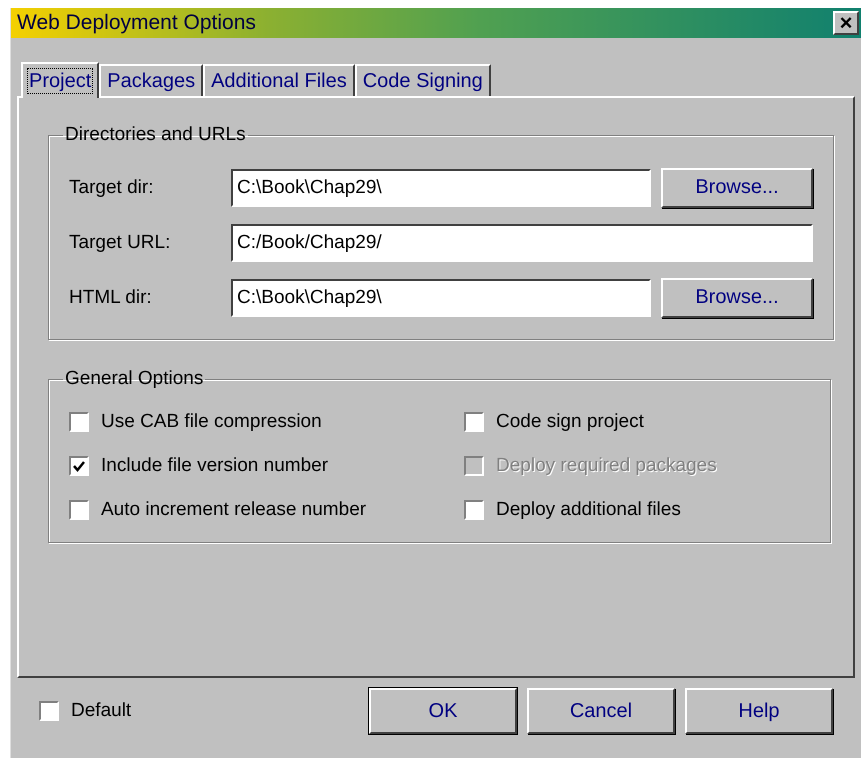  What do you see at coordinates (759, 711) in the screenshot?
I see `dialog-button: Help` at bounding box center [759, 711].